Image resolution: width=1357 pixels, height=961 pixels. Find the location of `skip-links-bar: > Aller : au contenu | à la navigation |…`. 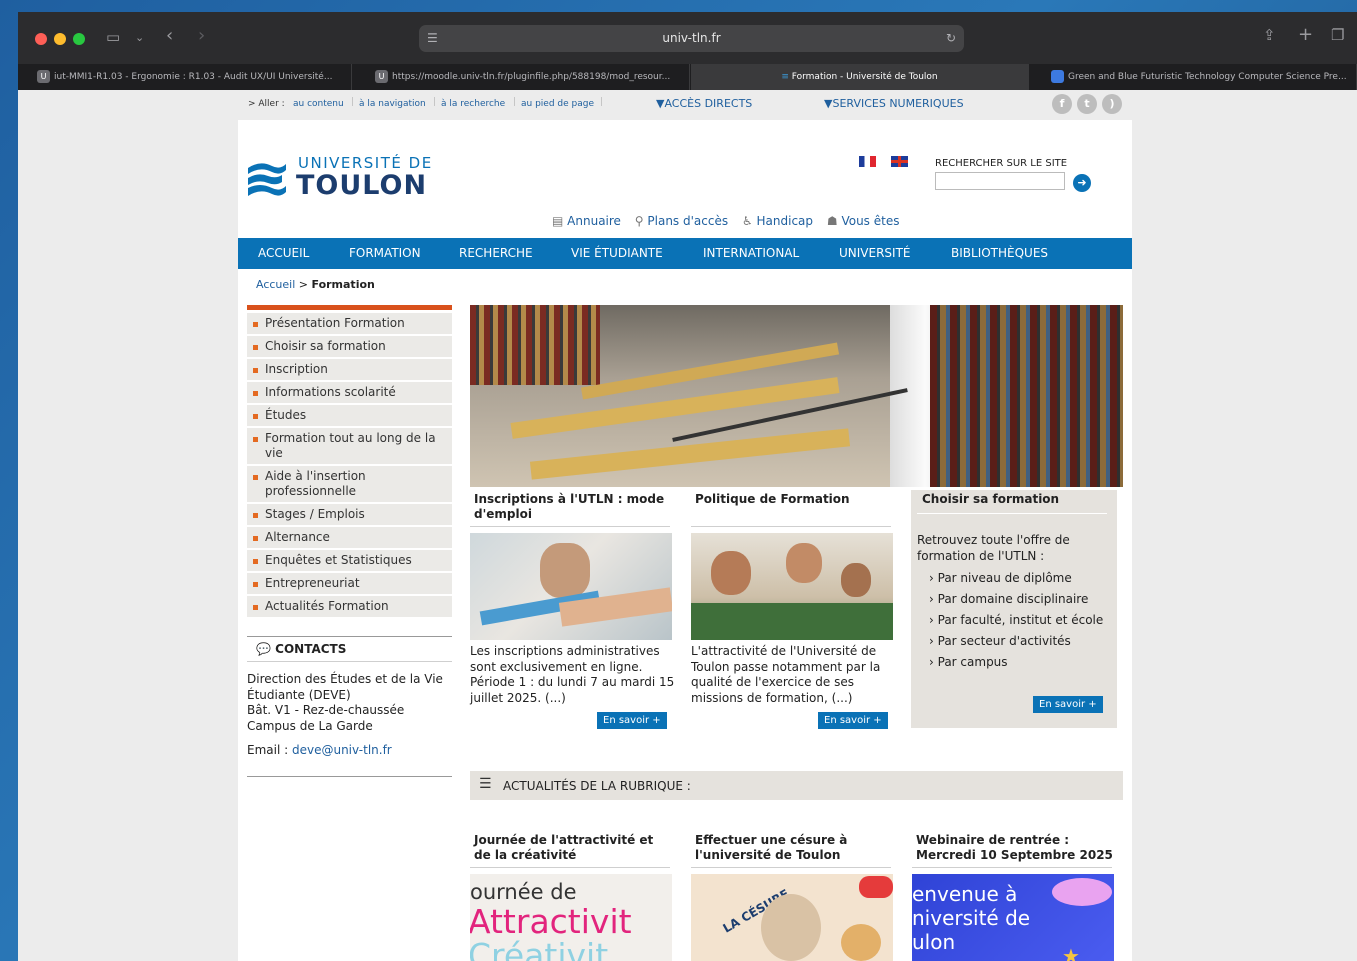

skip-links-bar: > Aller : au contenu | à la navigation |… is located at coordinates (685, 105).